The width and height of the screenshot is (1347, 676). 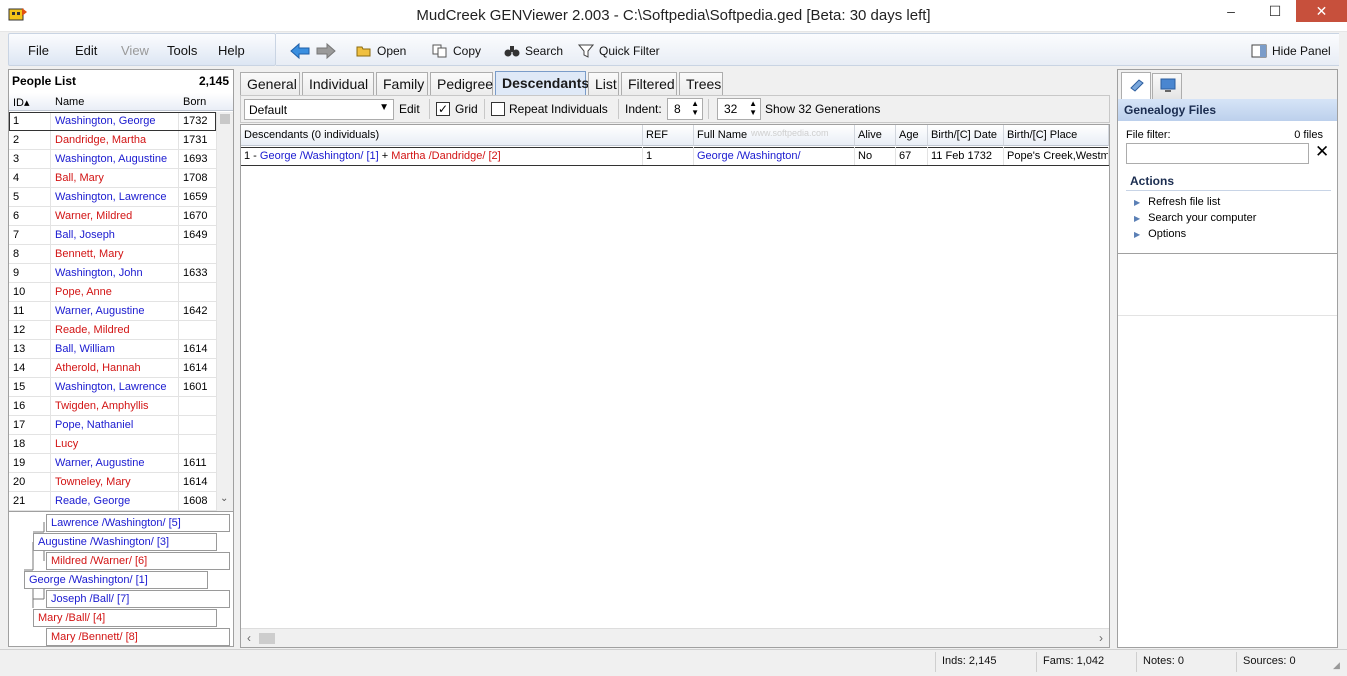 What do you see at coordinates (138, 599) in the screenshot?
I see `pedigree-joseph: Joseph /Ball/ [7]` at bounding box center [138, 599].